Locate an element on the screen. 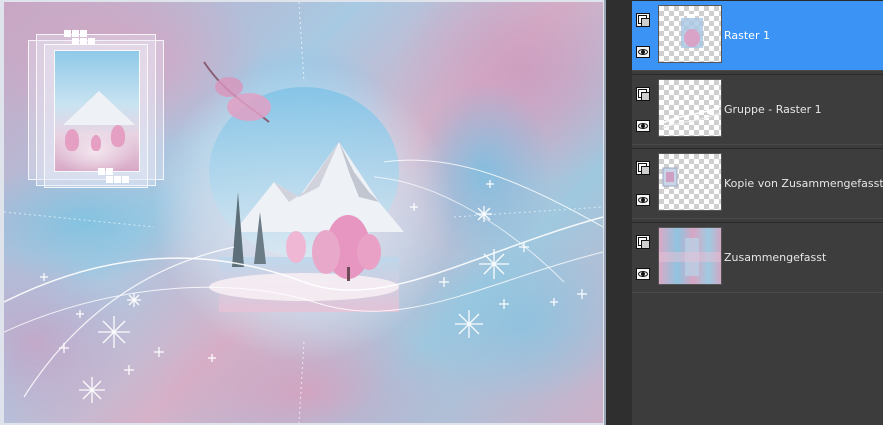 The height and width of the screenshot is (425, 883). layer-row-gruppe-raster-1: Gruppe - Raster 1 is located at coordinates (757, 109).